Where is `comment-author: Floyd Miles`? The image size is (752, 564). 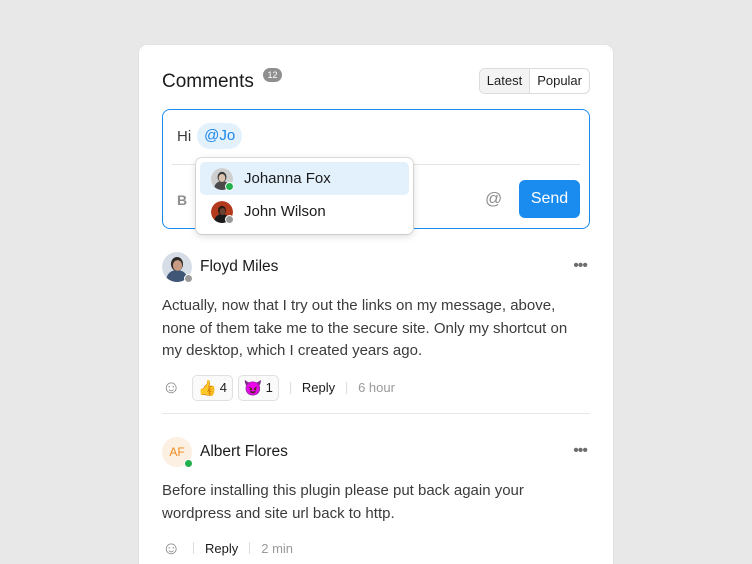 comment-author: Floyd Miles is located at coordinates (239, 267).